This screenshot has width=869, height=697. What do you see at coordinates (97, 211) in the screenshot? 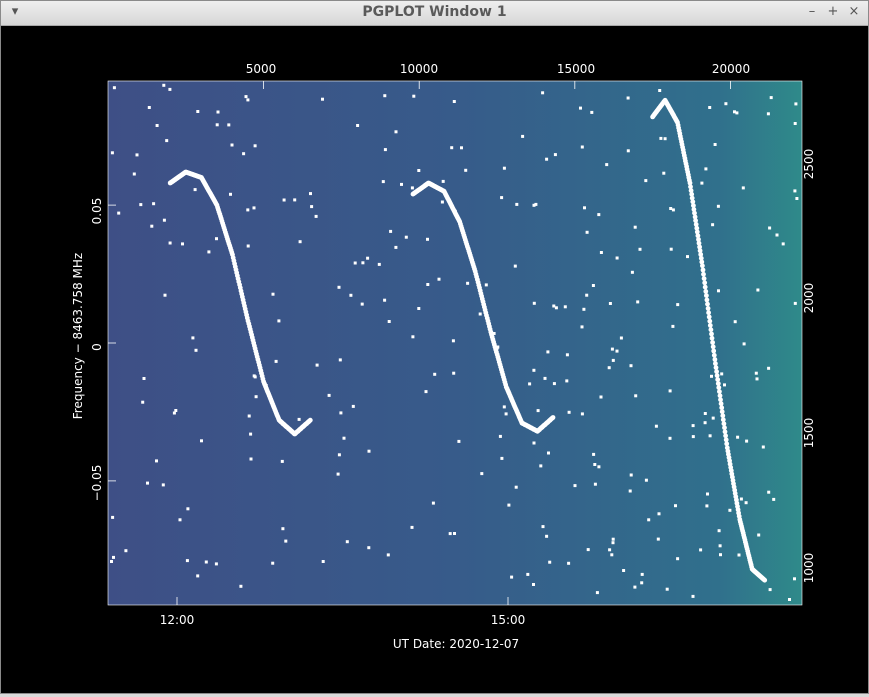
I see `left-tick-label: 0.05` at bounding box center [97, 211].